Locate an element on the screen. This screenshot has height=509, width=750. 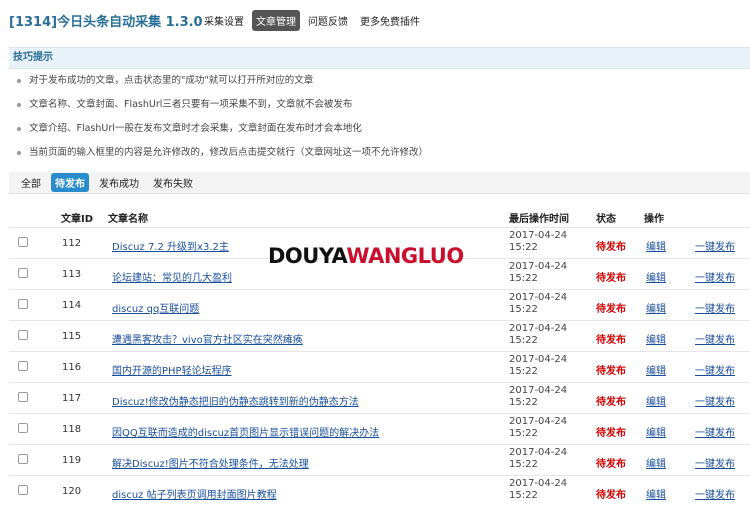
app-title: [1314]今日头条自动采集 1.3.0 is located at coordinates (106, 22).